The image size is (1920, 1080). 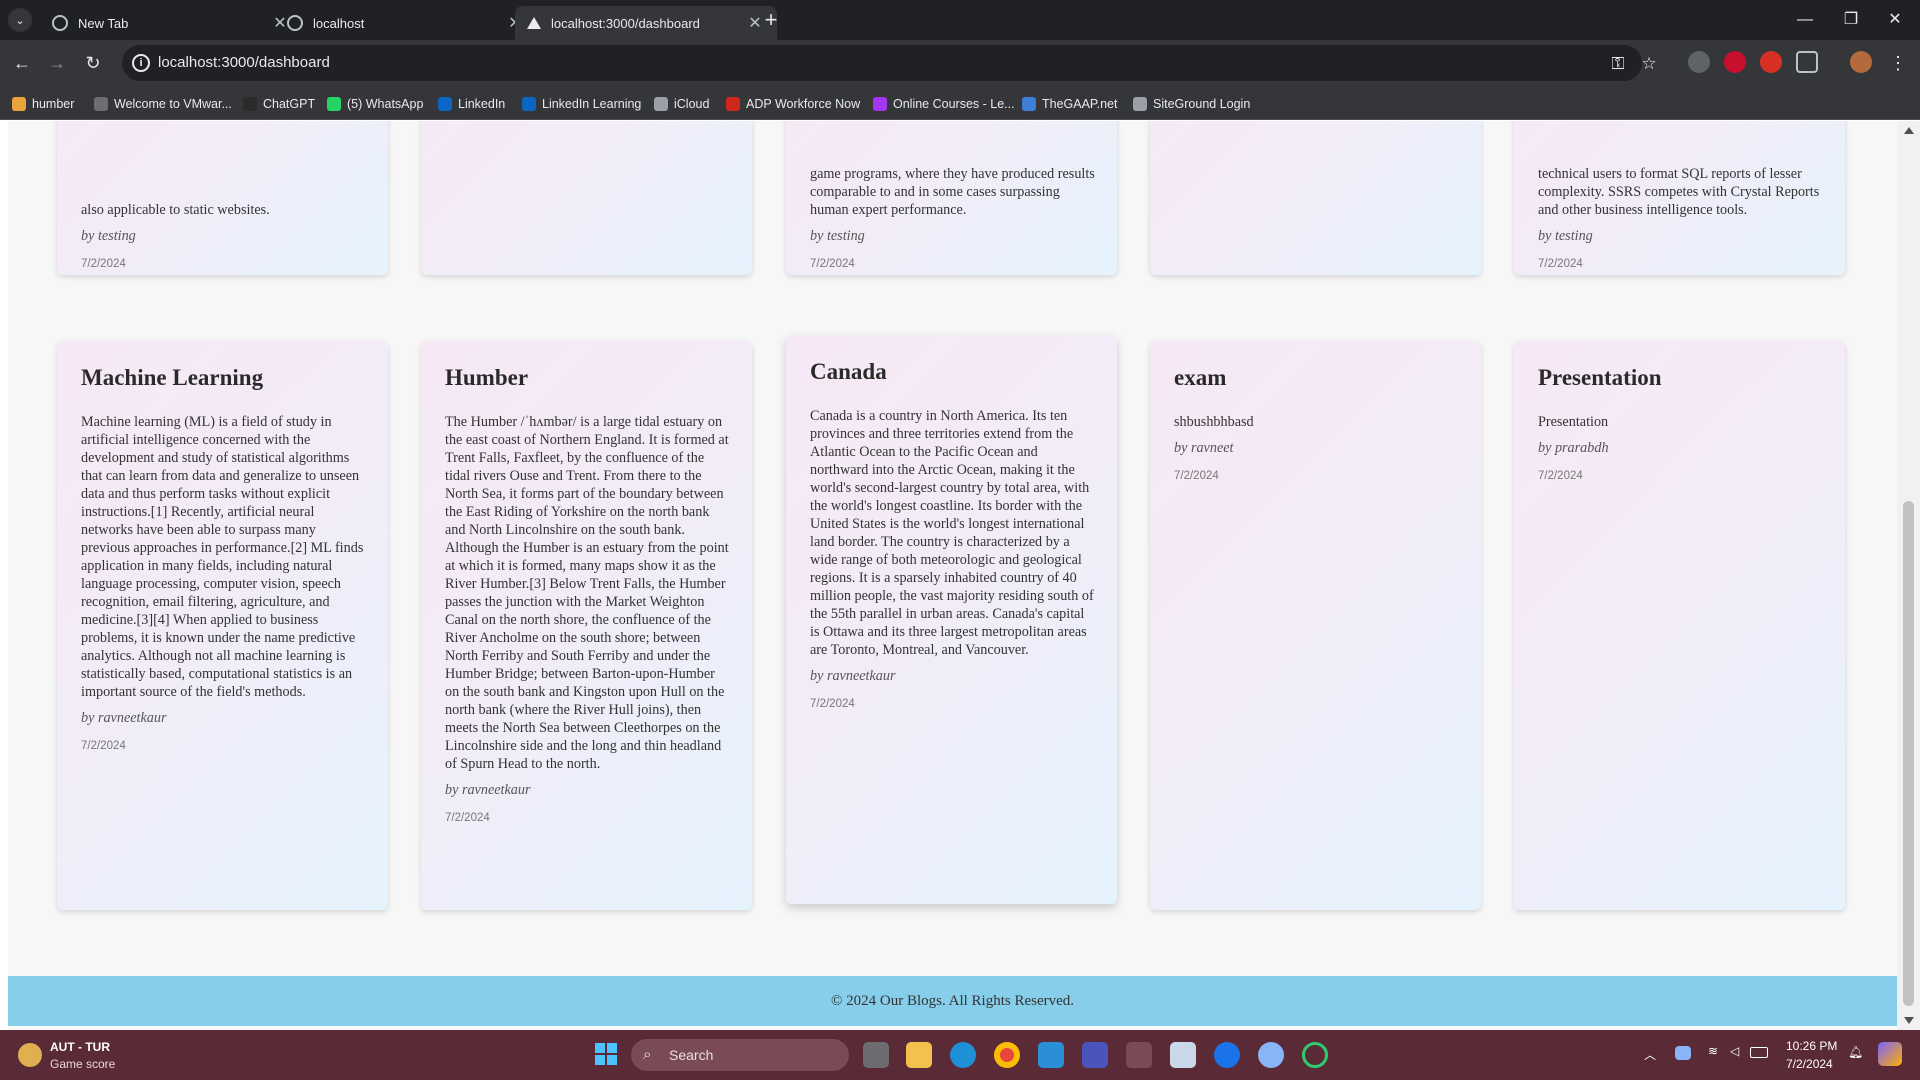 What do you see at coordinates (1908, 753) in the screenshot?
I see `scrollbar-thumb` at bounding box center [1908, 753].